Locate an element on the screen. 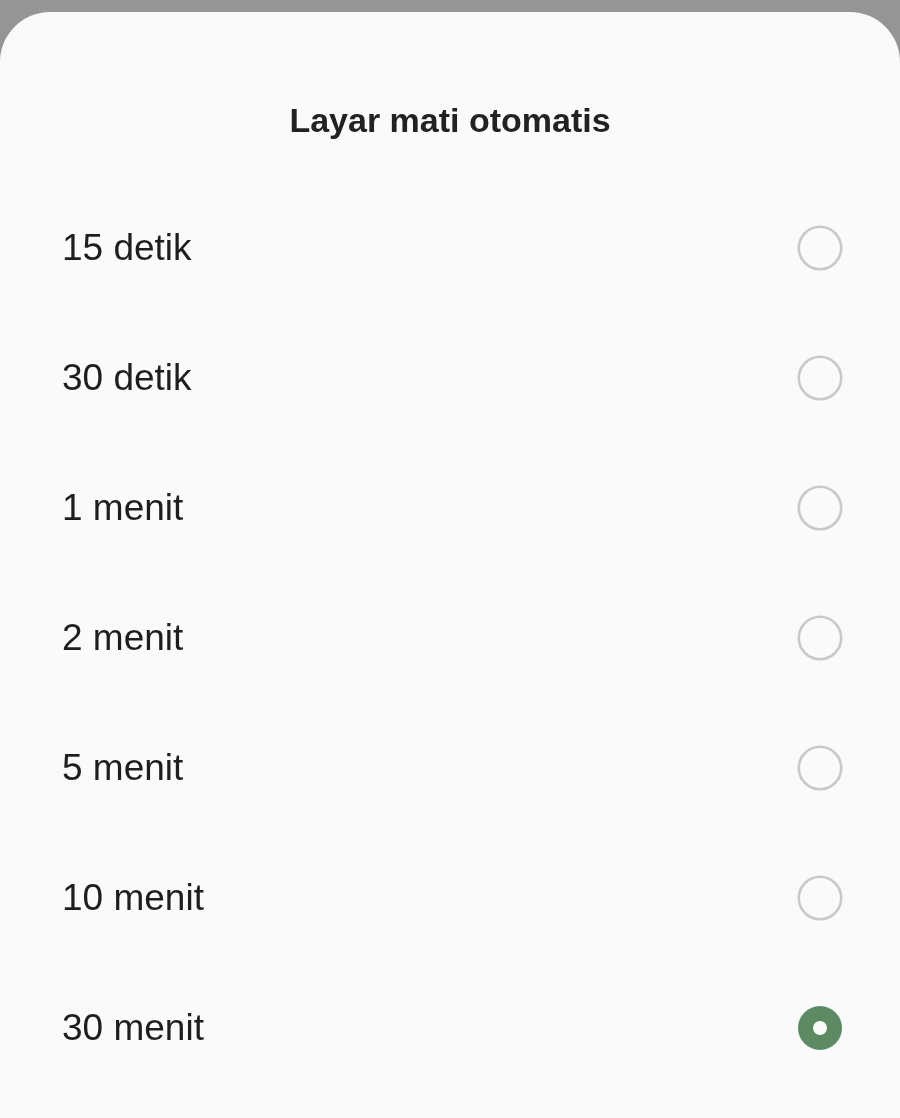 The height and width of the screenshot is (1118, 900). option-label: 15 detik is located at coordinates (127, 248).